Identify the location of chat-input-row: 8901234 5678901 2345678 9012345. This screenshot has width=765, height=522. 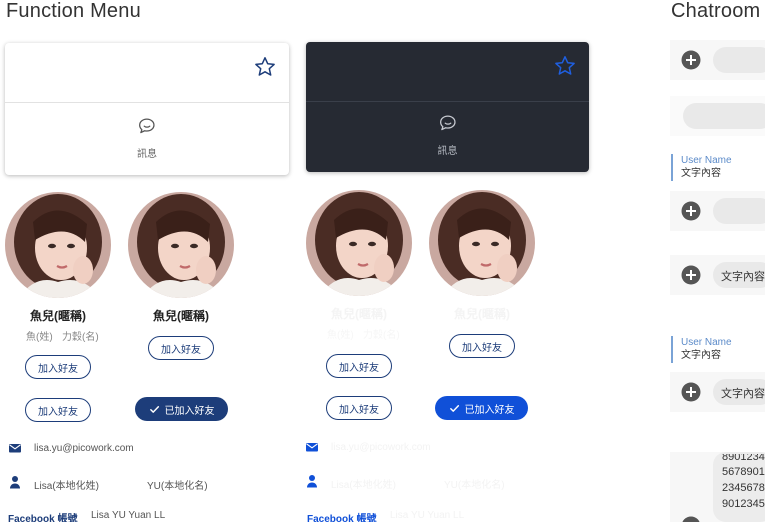
(717, 487).